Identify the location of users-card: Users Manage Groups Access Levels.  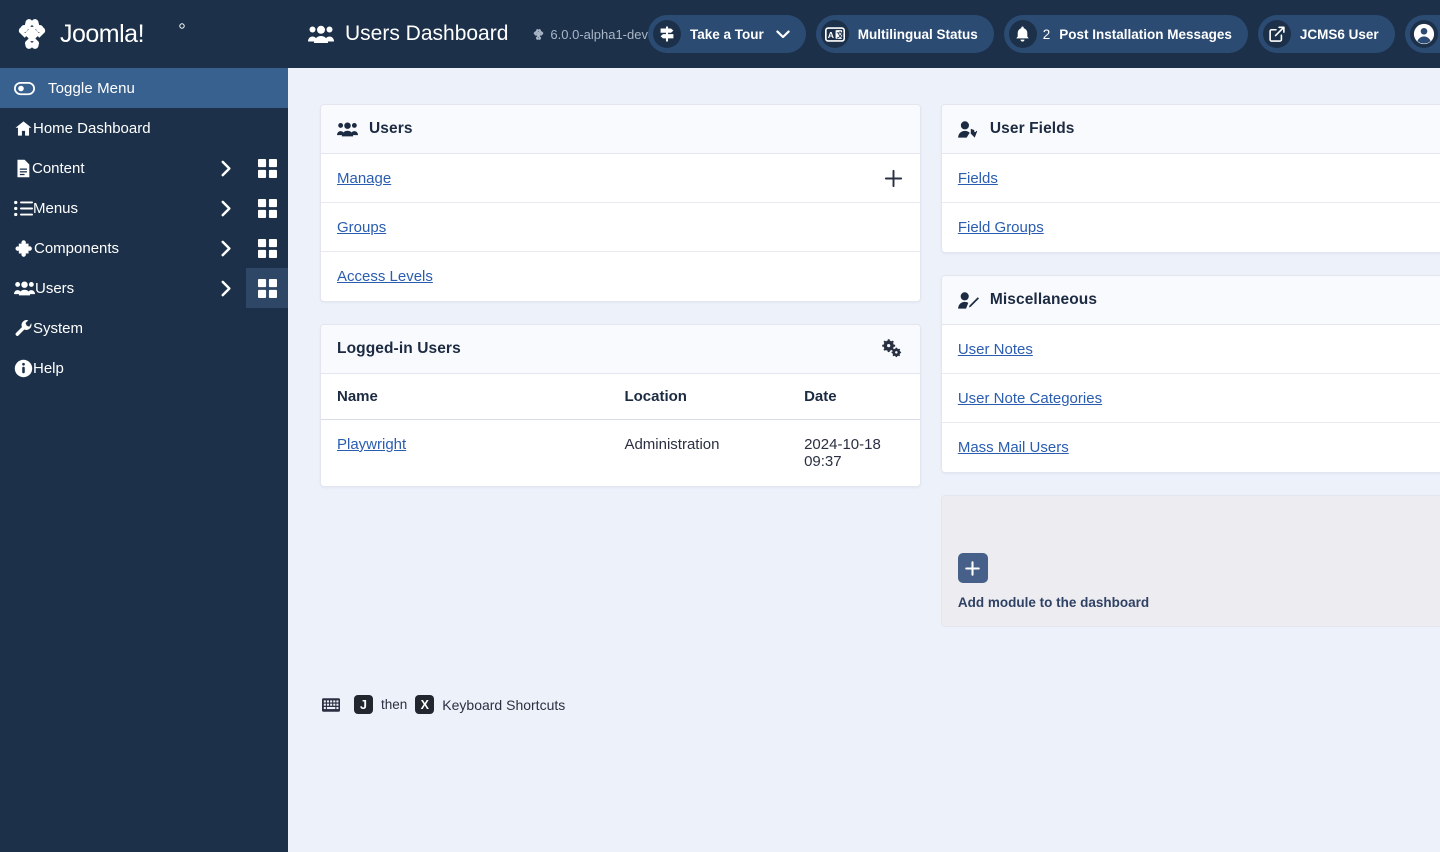
(620, 203).